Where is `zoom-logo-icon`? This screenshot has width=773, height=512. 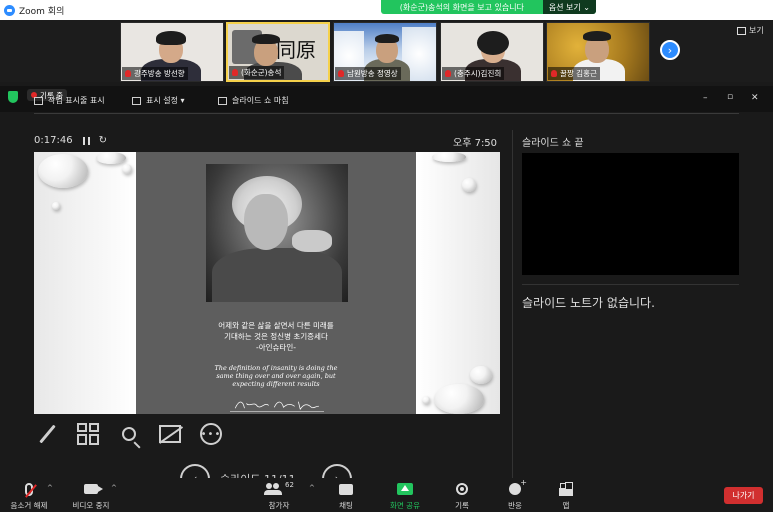
zoom-logo-icon is located at coordinates (9, 10).